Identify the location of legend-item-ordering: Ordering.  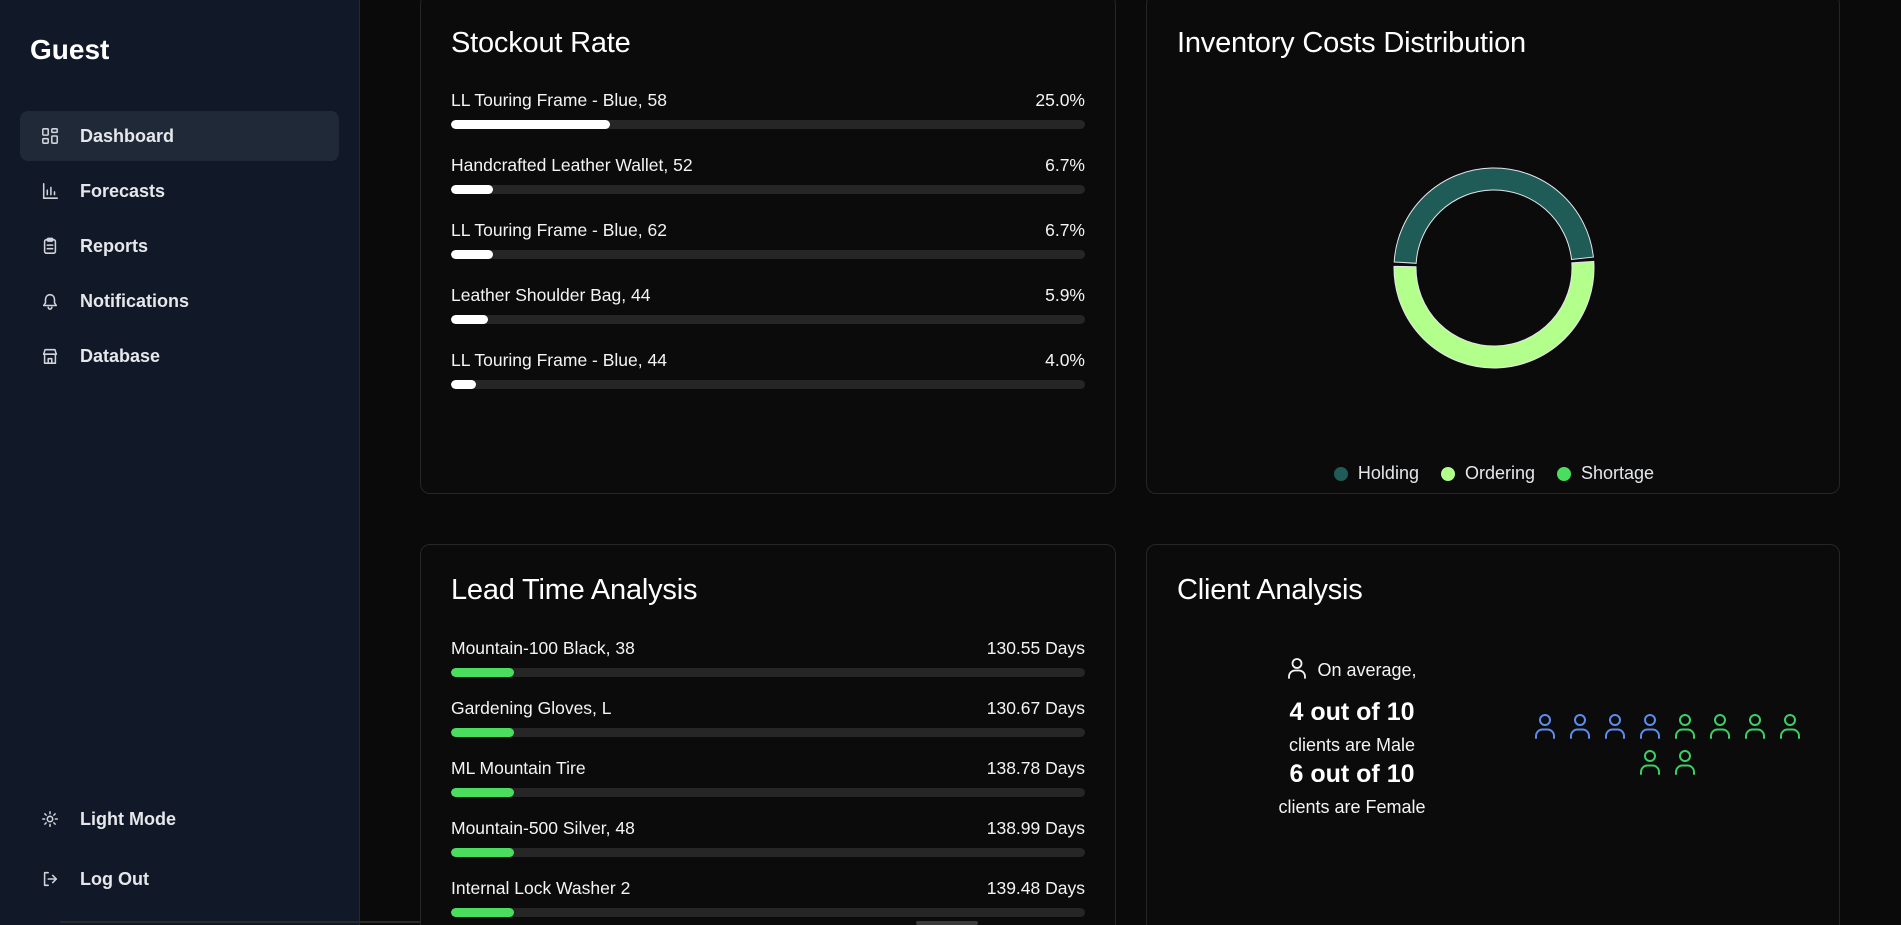
(1487, 473).